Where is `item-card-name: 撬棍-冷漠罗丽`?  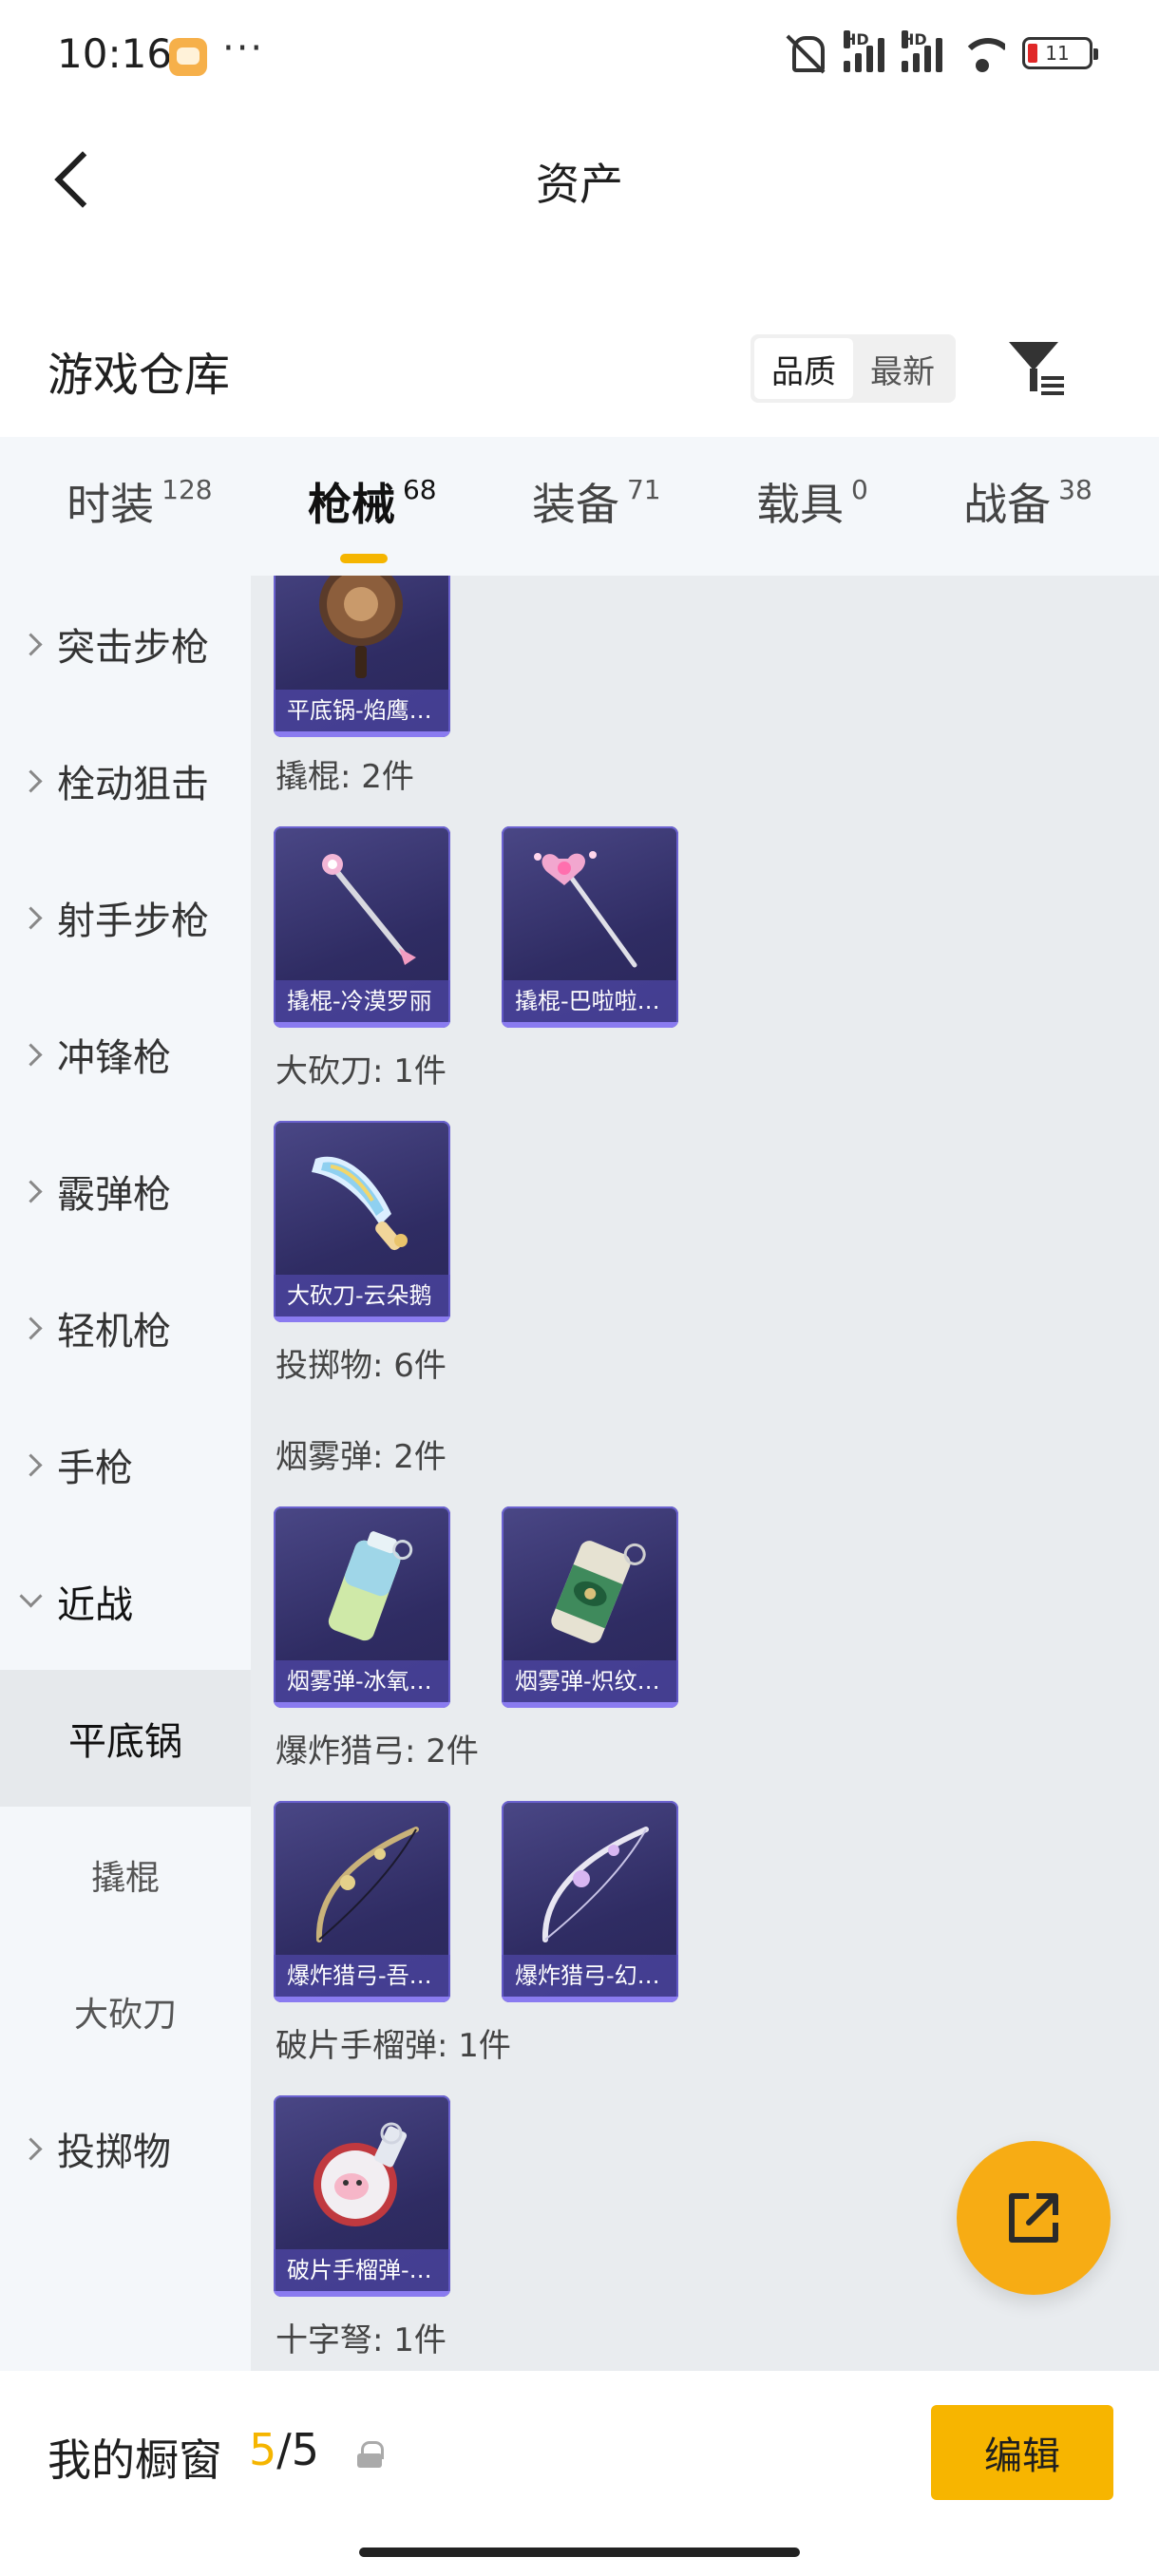
item-card-name: 撬棍-冷漠罗丽 is located at coordinates (362, 1001).